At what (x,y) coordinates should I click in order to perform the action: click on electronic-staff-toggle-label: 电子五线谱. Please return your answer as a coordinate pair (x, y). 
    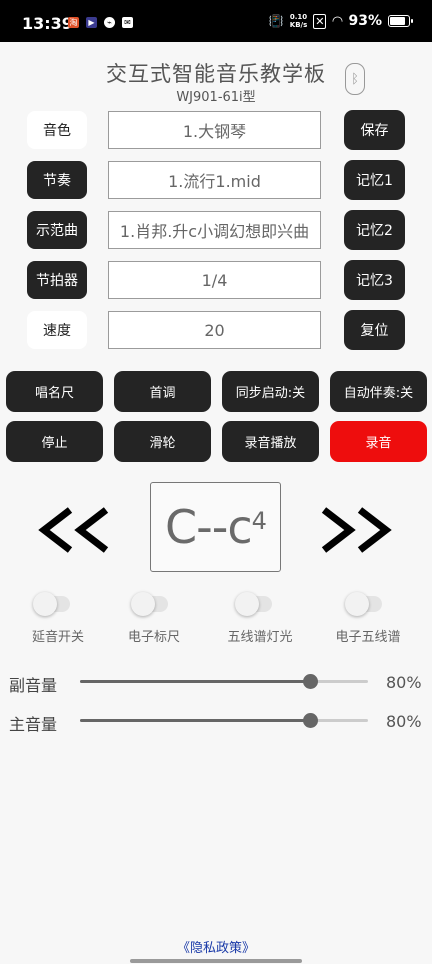
    Looking at the image, I should click on (368, 637).